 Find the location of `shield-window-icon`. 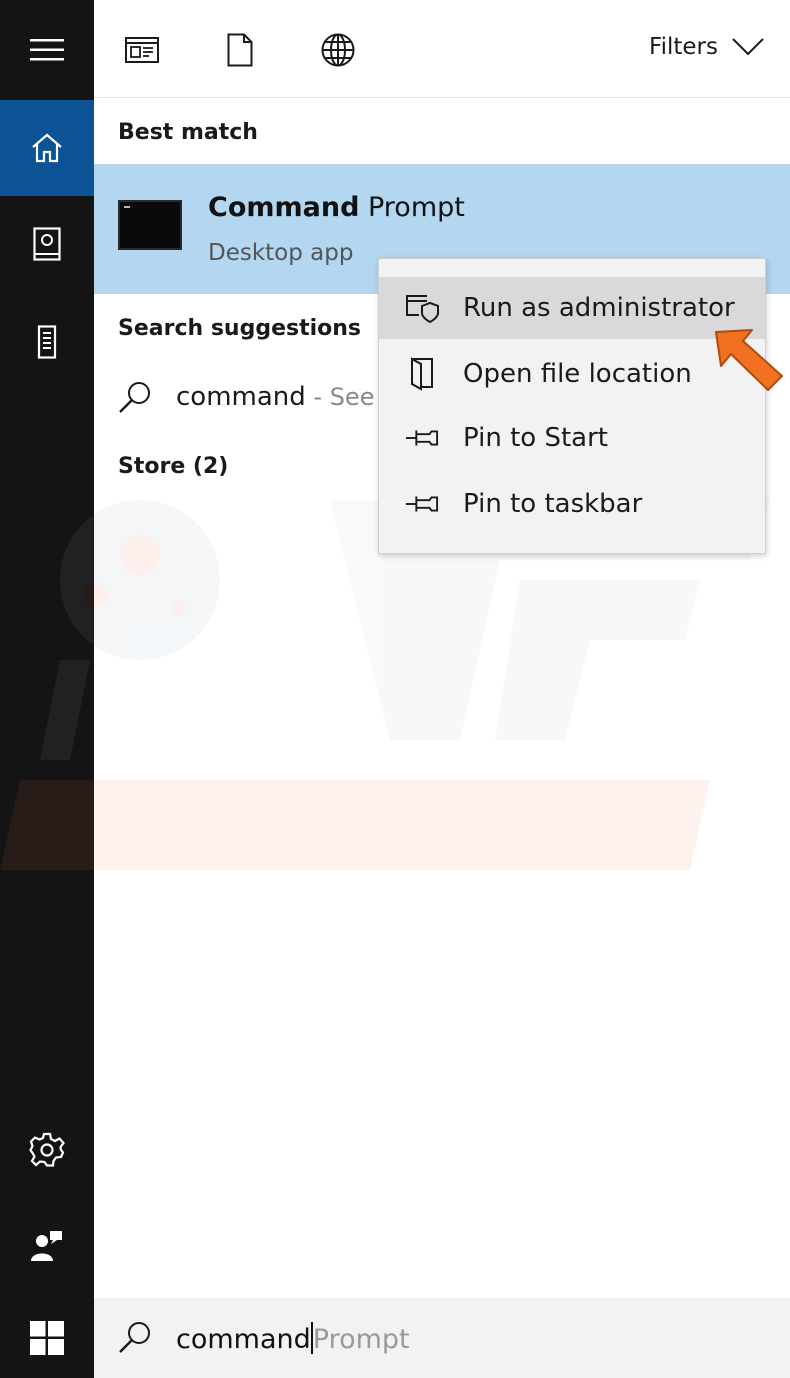

shield-window-icon is located at coordinates (422, 308).